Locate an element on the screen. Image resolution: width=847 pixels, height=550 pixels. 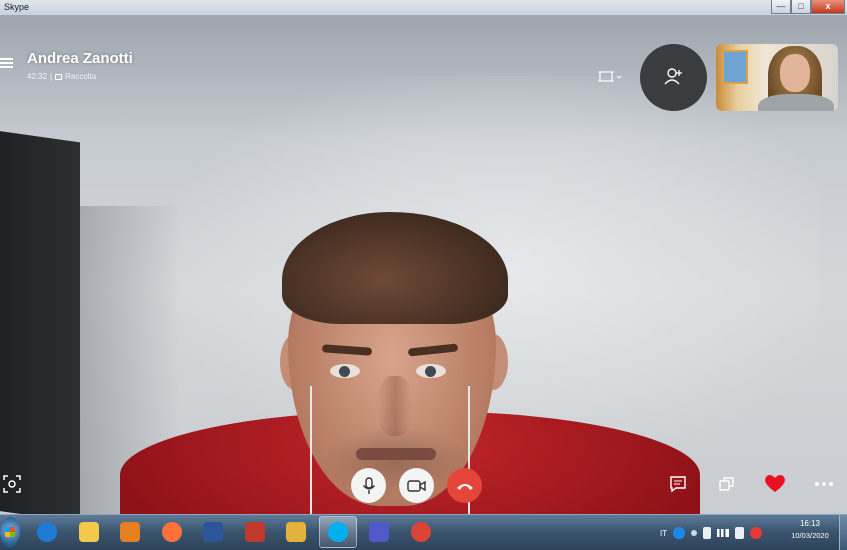
add-person-icon is located at coordinates (673, 76).